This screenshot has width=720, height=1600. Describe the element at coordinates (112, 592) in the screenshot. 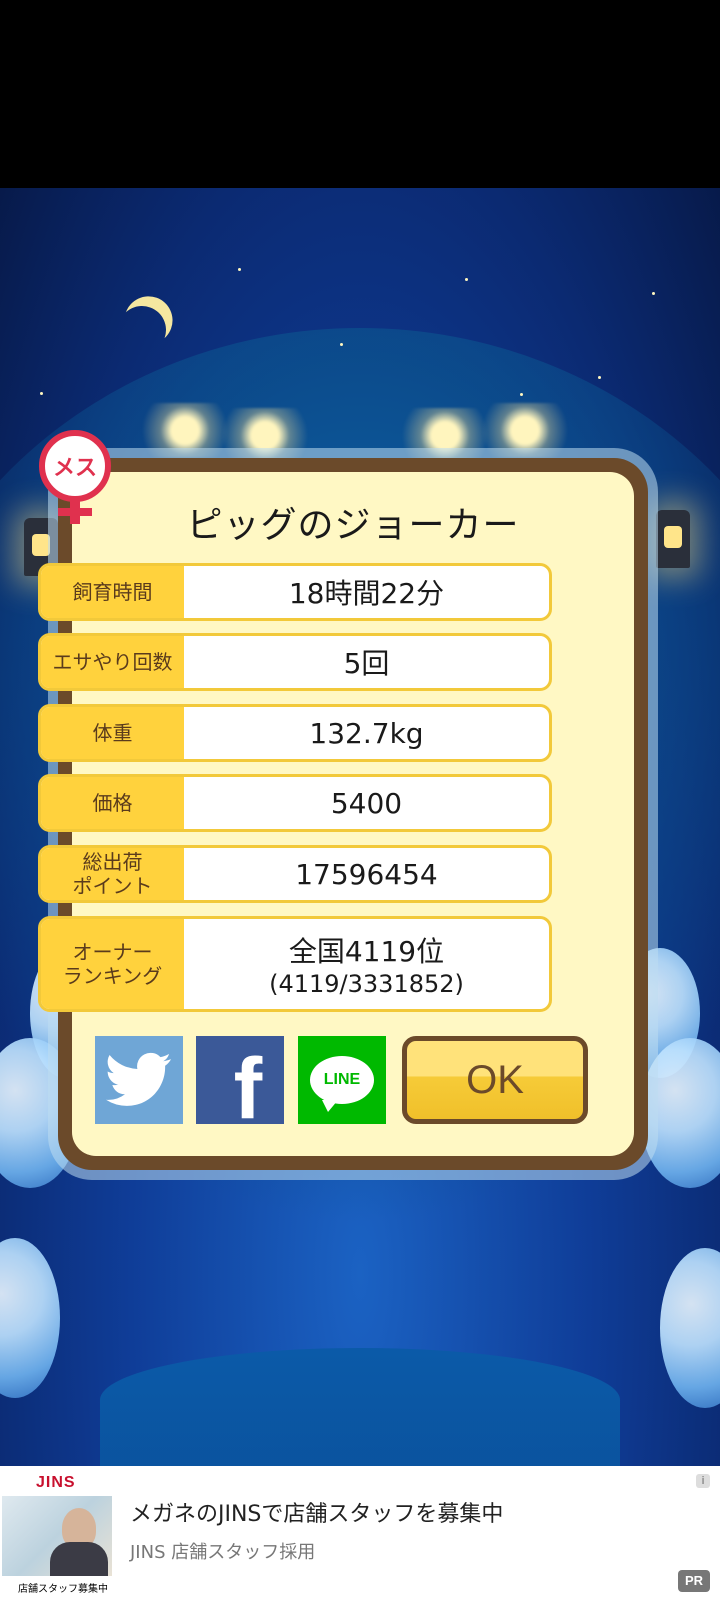

I see `stat-label: 飼育時間` at that location.